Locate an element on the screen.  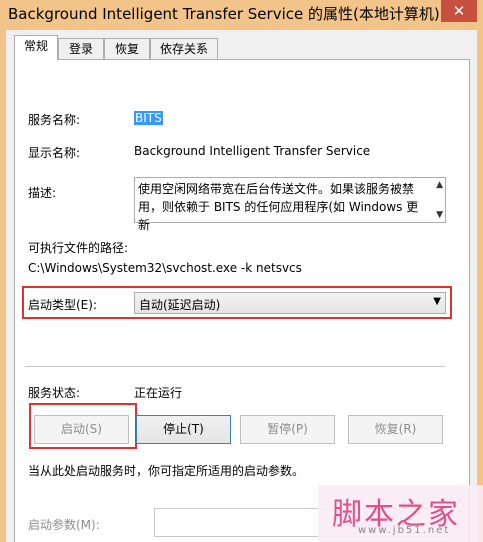
watermark-url: www.jb51.net is located at coordinates (404, 530).